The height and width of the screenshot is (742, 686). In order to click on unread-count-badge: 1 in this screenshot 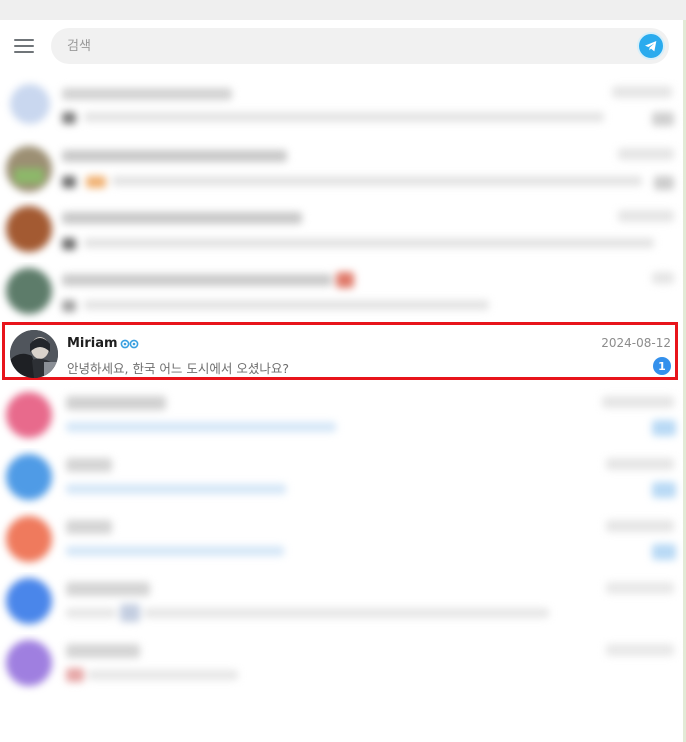, I will do `click(662, 366)`.